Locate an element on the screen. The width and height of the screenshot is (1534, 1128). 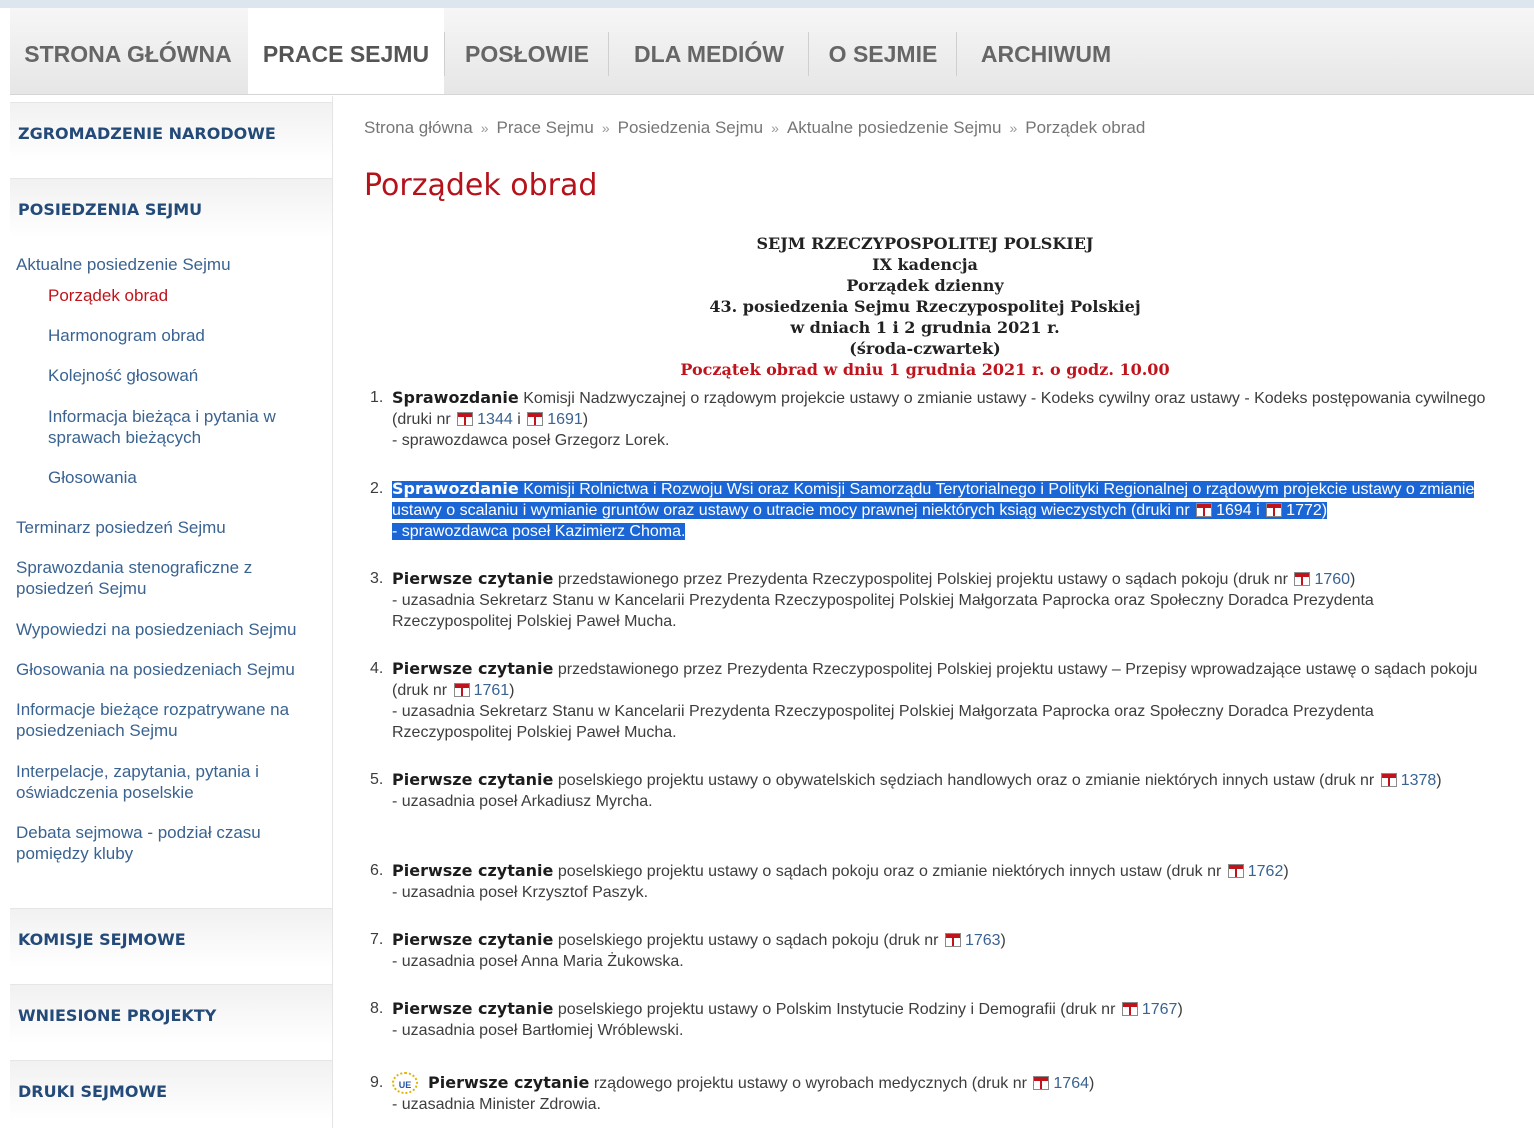
breadcrumb-item: Prace Sejmu is located at coordinates (544, 127).